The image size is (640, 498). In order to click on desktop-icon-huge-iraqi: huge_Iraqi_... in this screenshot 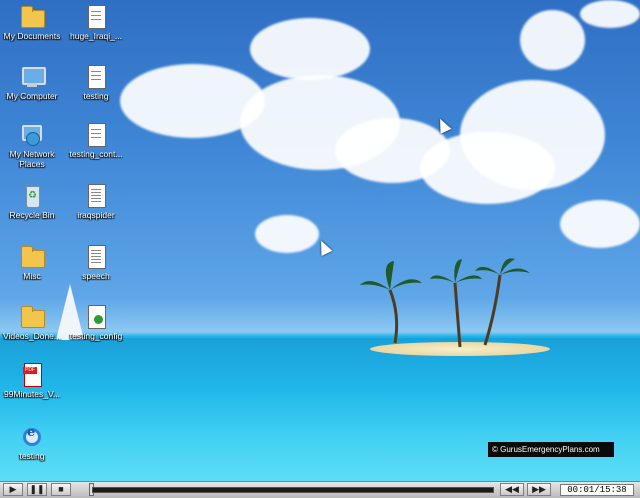, I will do `click(96, 23)`.